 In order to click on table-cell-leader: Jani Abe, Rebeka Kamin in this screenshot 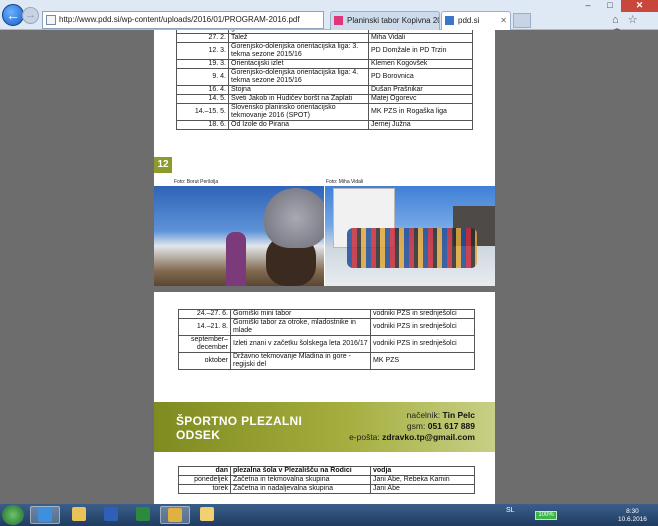, I will do `click(422, 480)`.